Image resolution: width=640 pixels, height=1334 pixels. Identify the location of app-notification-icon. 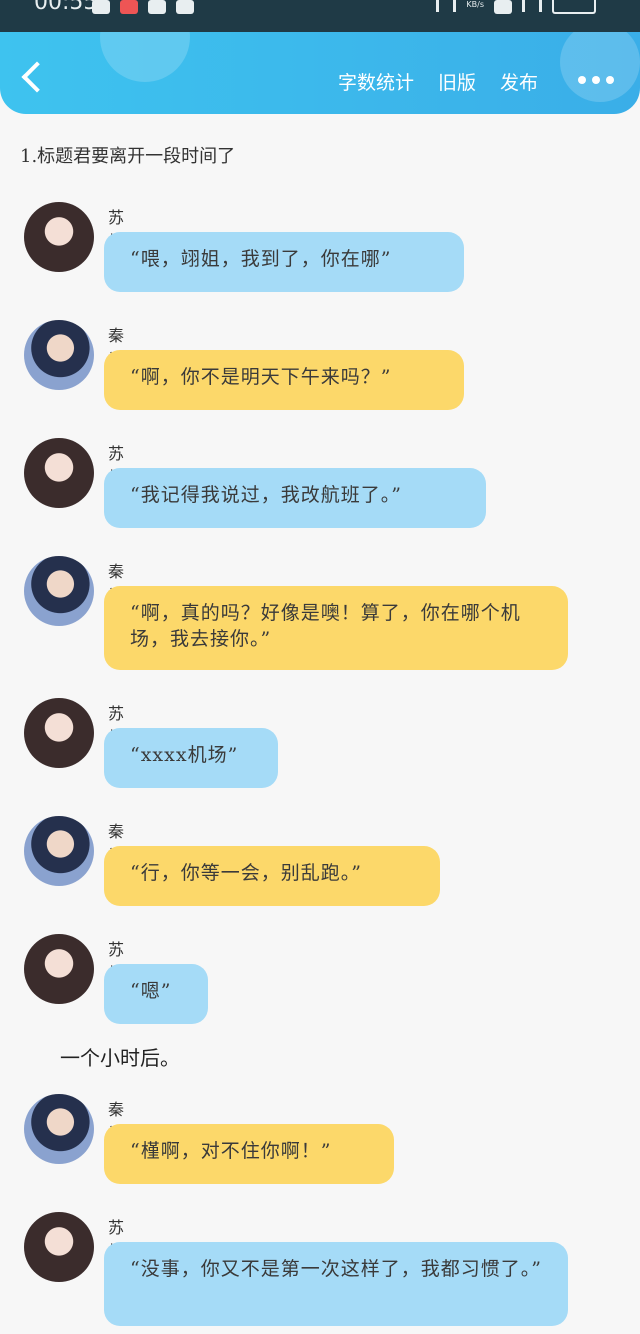
(129, 7).